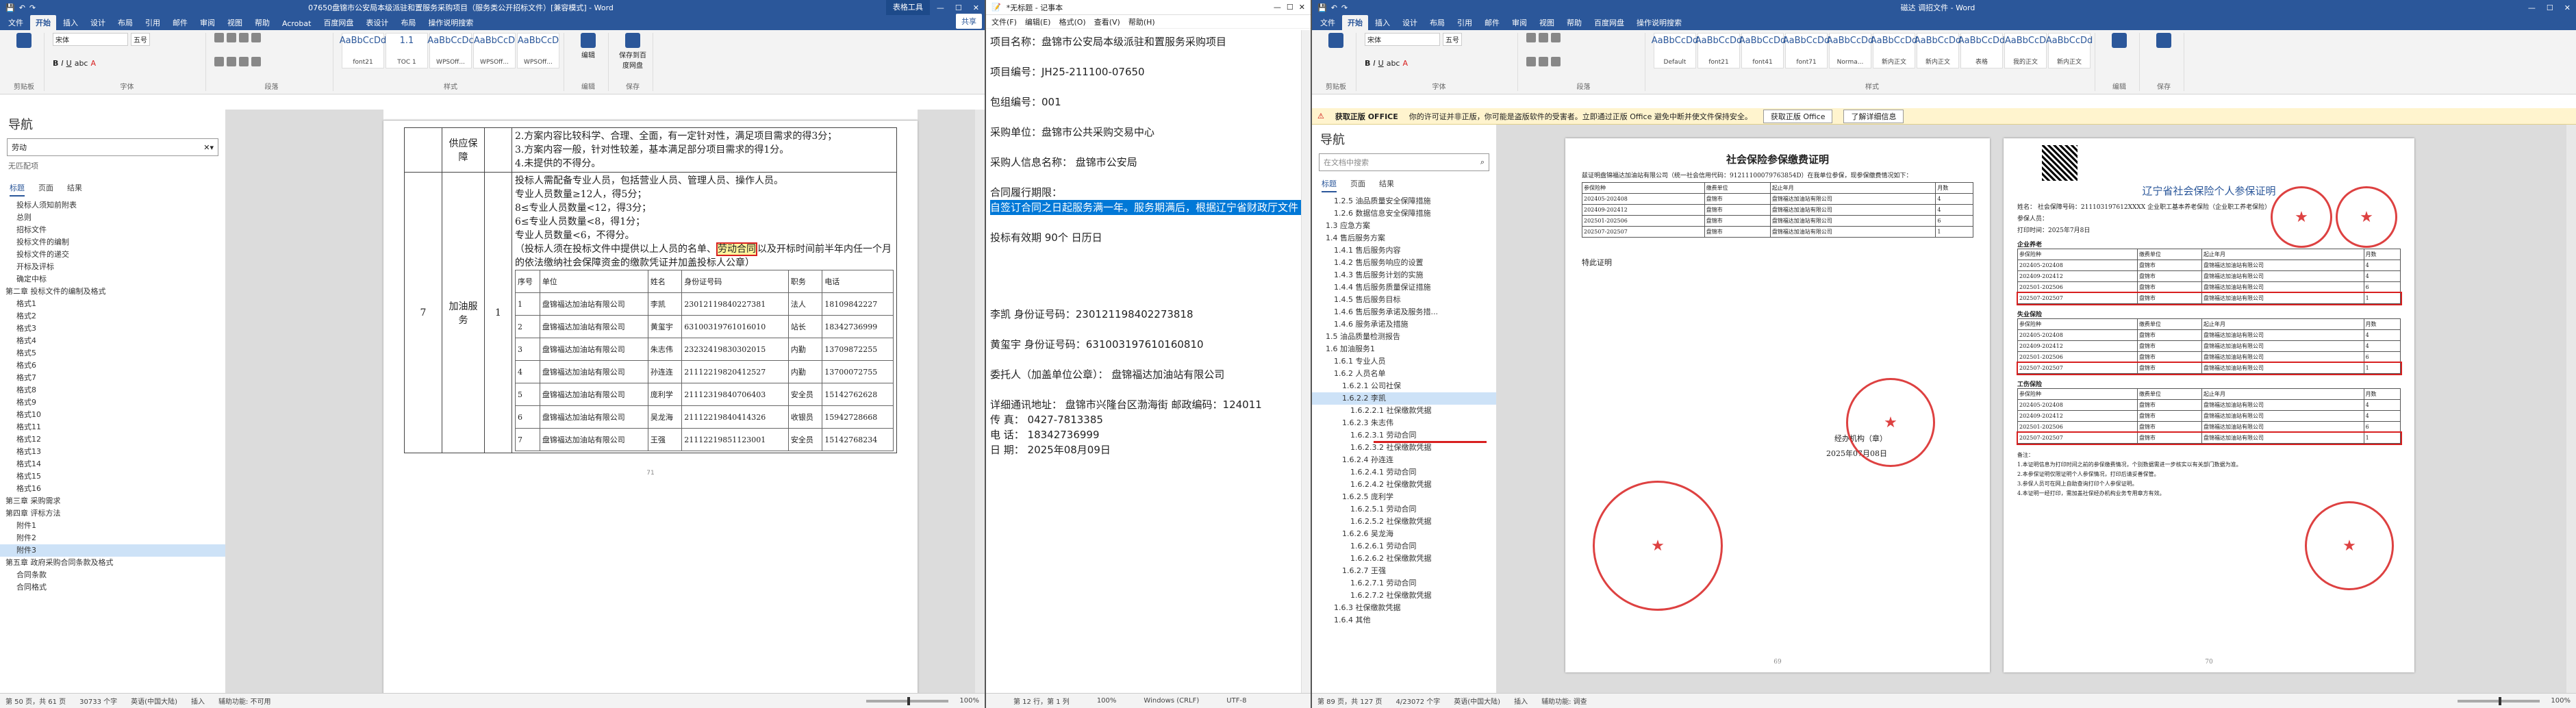  What do you see at coordinates (1322, 7) in the screenshot?
I see `save-icon: 💾` at bounding box center [1322, 7].